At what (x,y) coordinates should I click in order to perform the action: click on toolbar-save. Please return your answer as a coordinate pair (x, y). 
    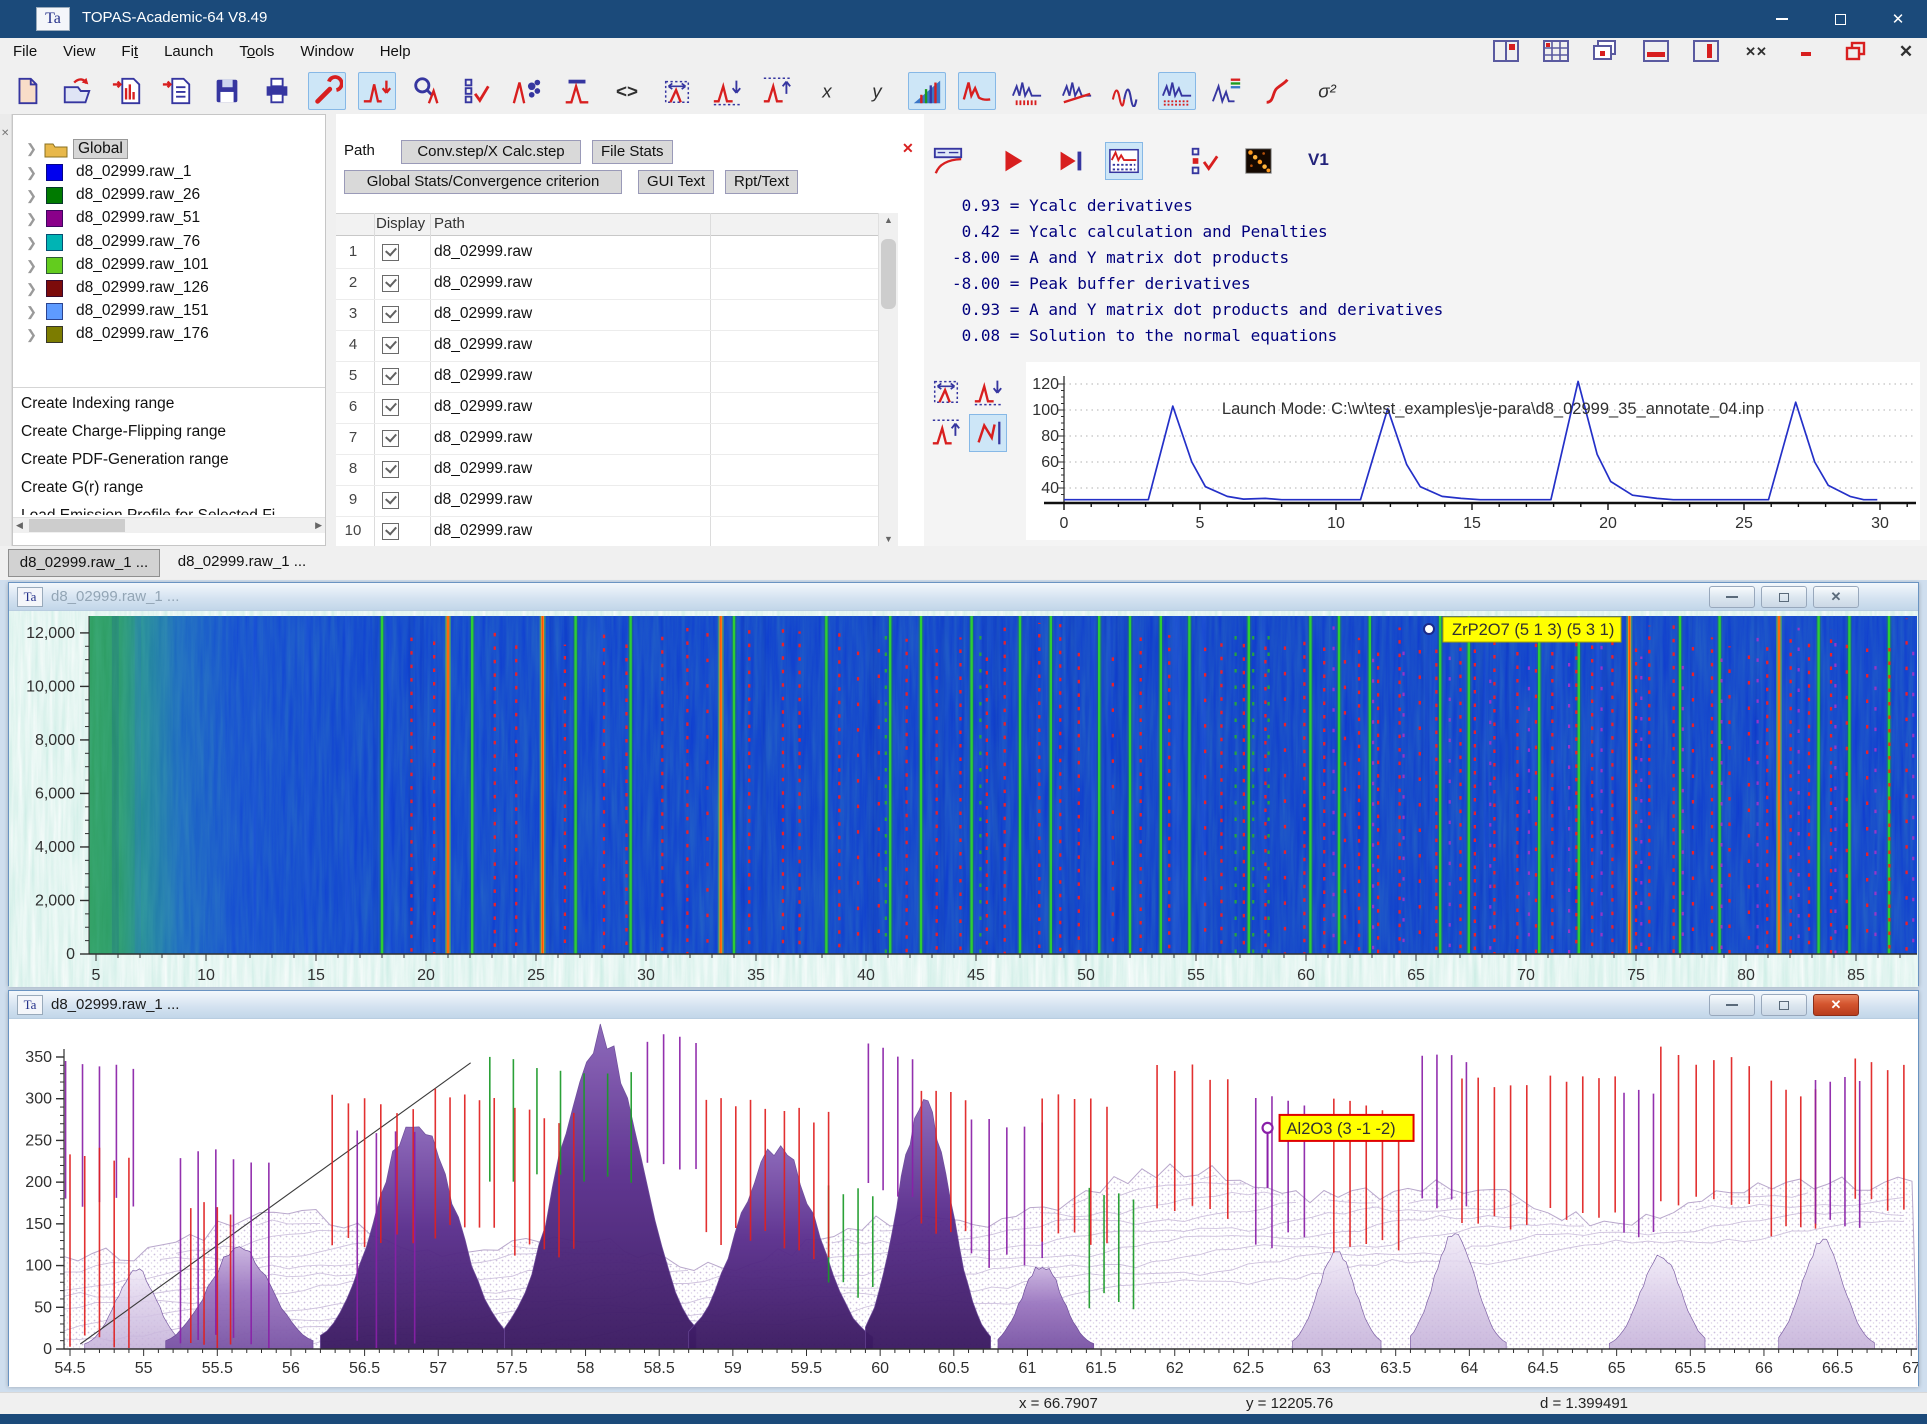
    Looking at the image, I should click on (227, 91).